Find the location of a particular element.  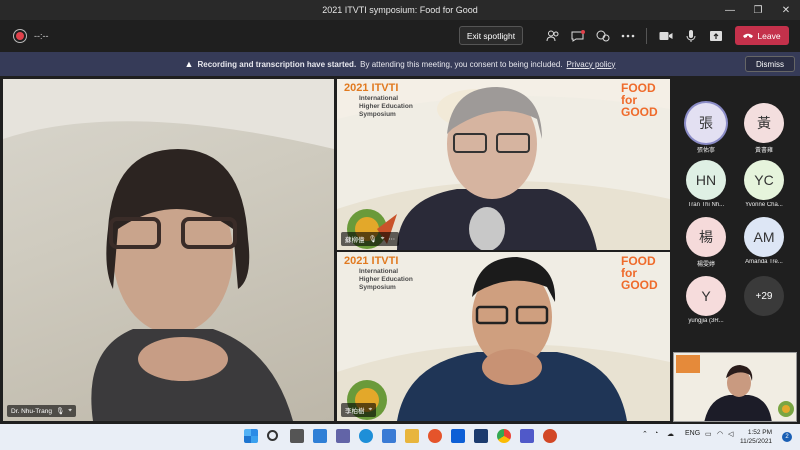

teams-icon is located at coordinates (527, 436).